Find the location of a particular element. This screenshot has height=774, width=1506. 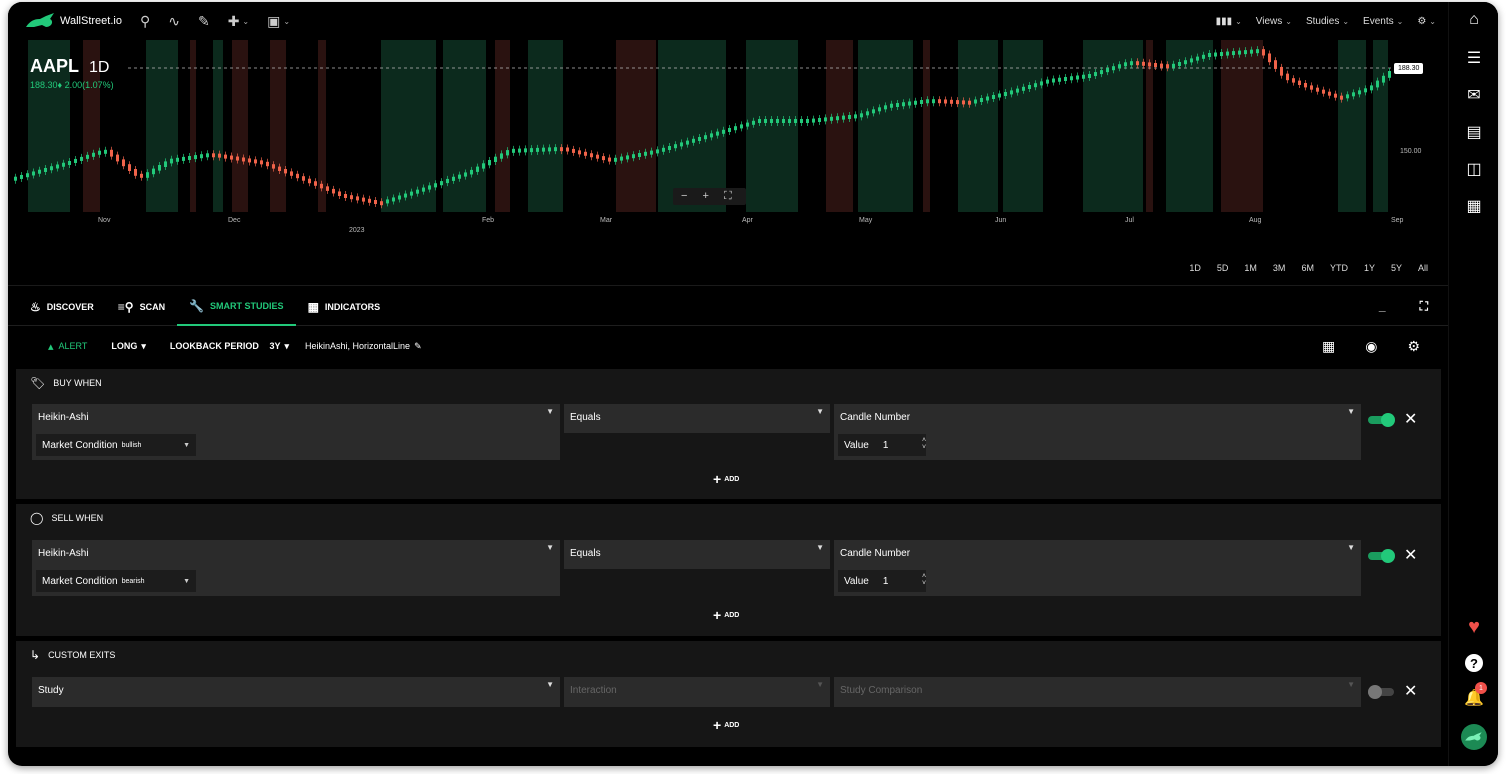

buy-condition-select: Market Condition bullish ▼ is located at coordinates (116, 445).